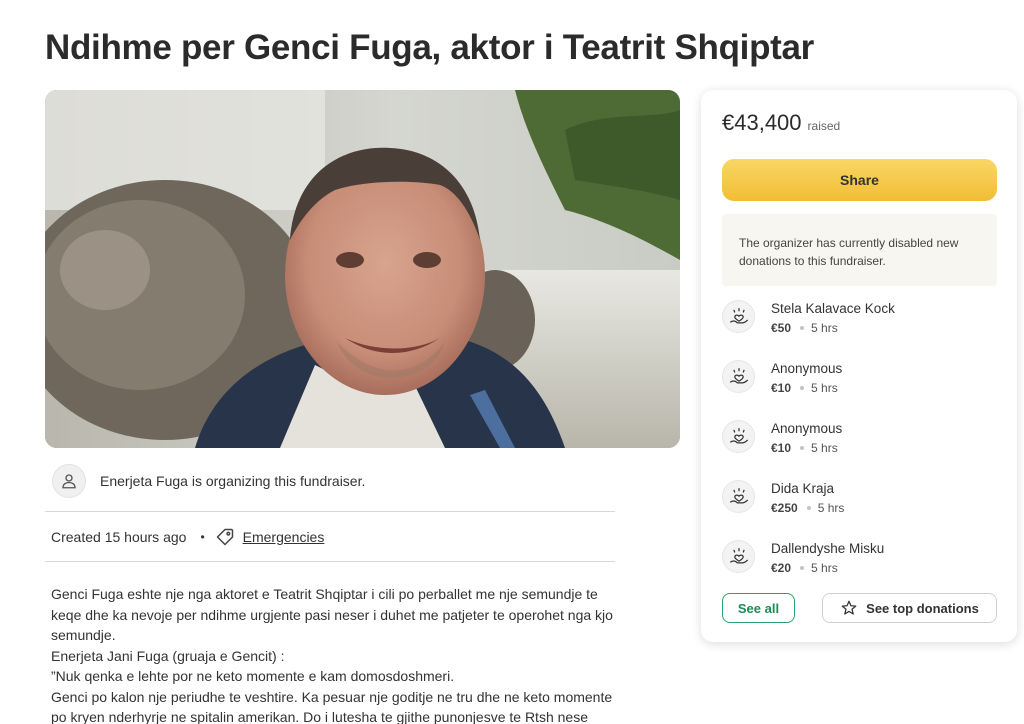 The height and width of the screenshot is (724, 1024). I want to click on story-paragraph: Enerjeta Jani Fuga (gruaja e Gencit) :, so click(168, 655).